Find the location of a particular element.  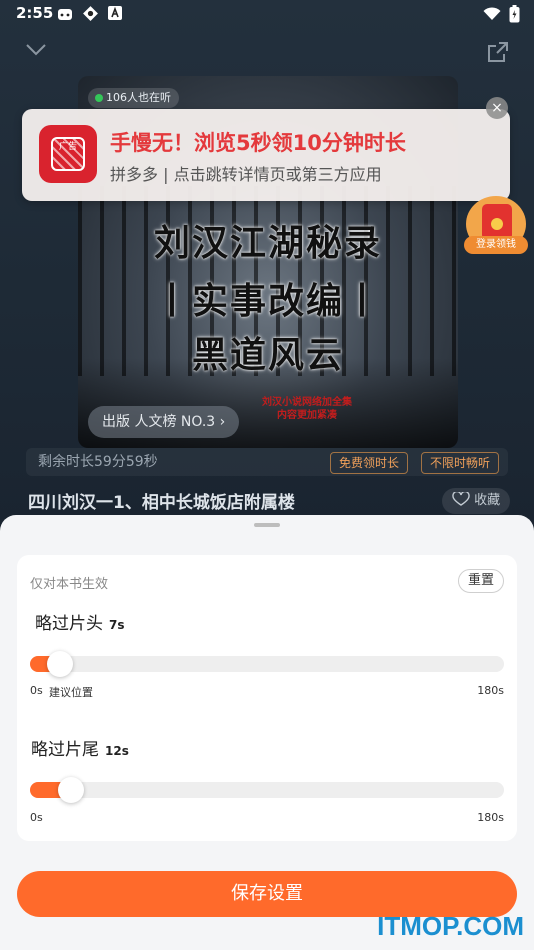

ad-close-button: × is located at coordinates (497, 108).